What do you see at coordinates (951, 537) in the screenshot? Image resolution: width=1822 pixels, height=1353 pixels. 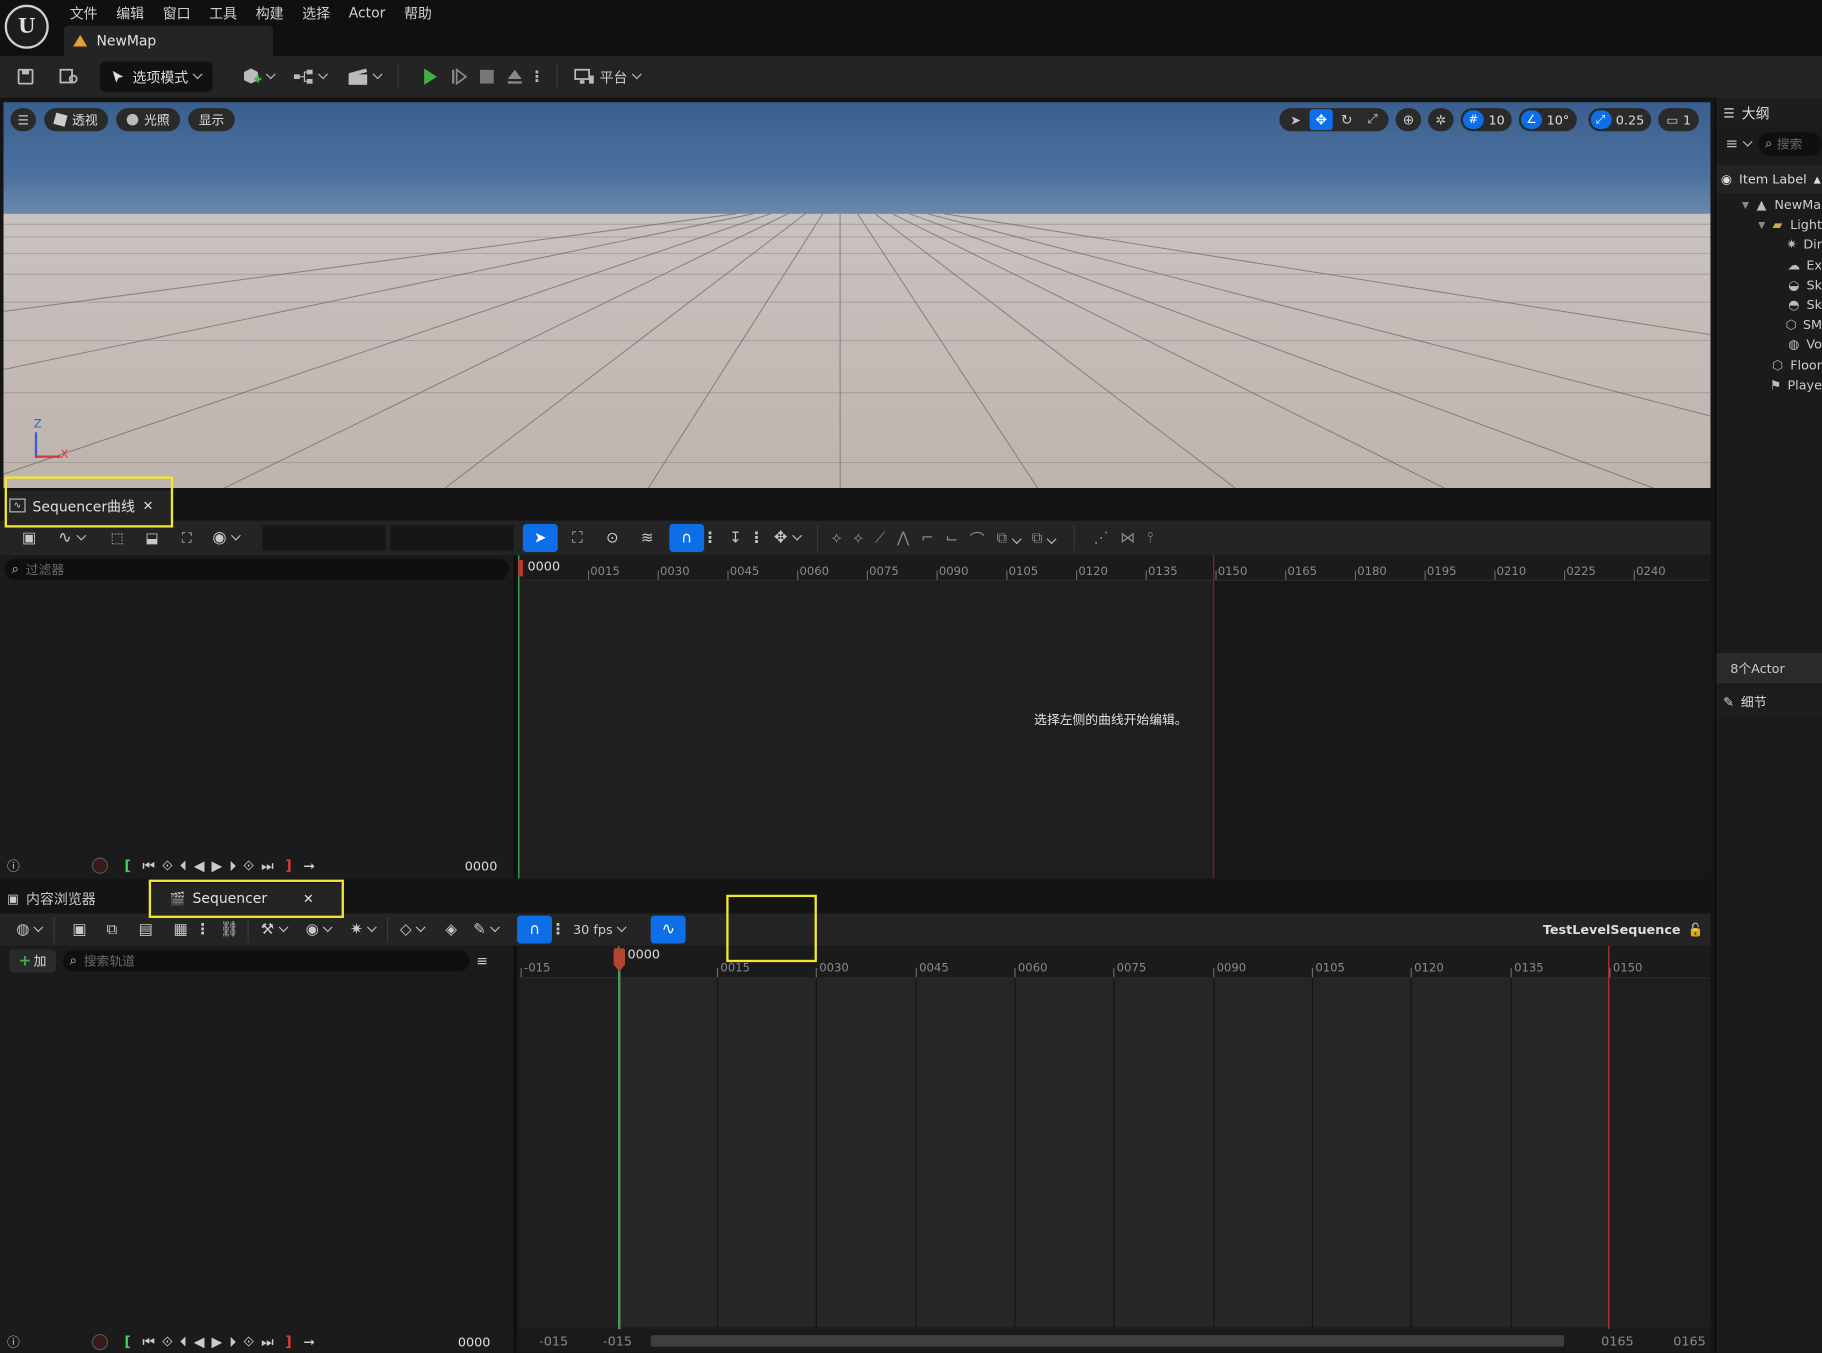 I see `tangent-step-icon: ⌙` at bounding box center [951, 537].